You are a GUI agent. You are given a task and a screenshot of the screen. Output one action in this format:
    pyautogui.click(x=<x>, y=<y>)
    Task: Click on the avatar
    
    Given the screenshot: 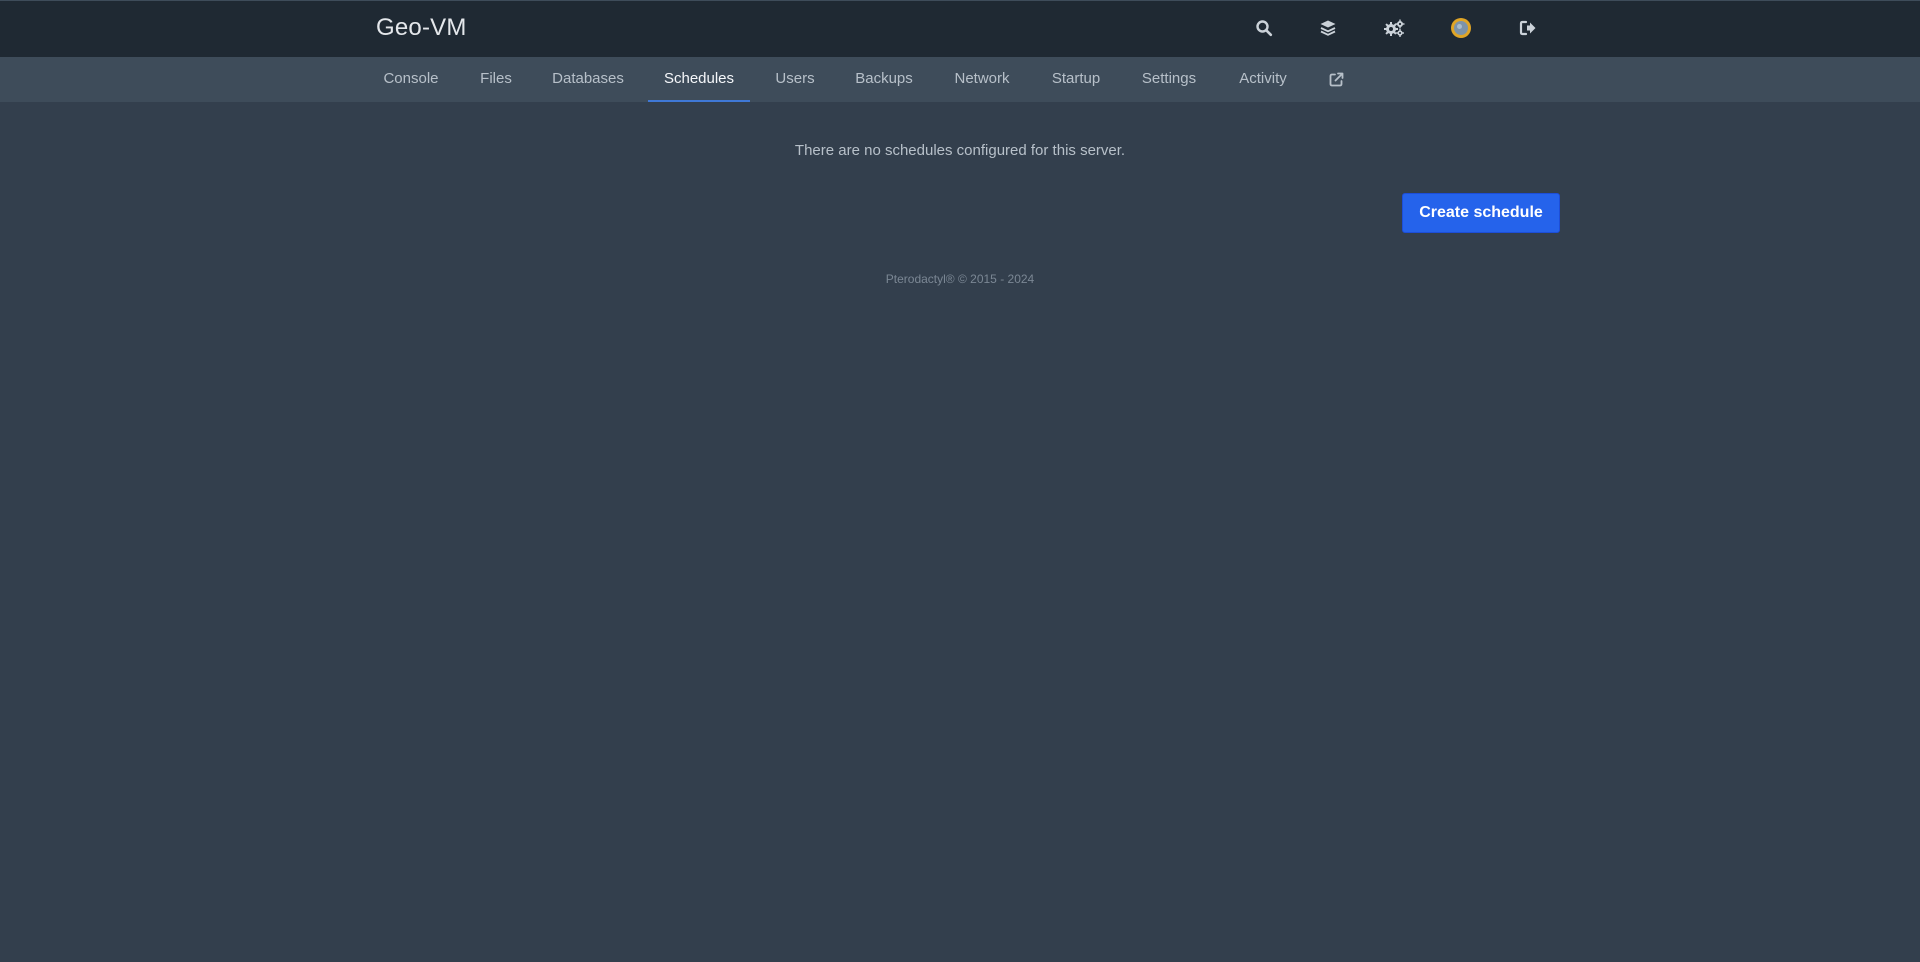 What is the action you would take?
    pyautogui.click(x=1461, y=28)
    